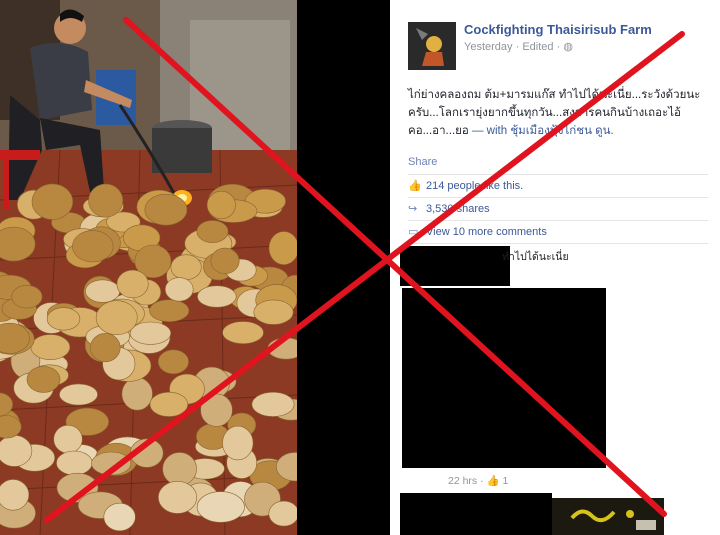 The image size is (720, 535). What do you see at coordinates (413, 232) in the screenshot?
I see `comment-icon: ▭` at bounding box center [413, 232].